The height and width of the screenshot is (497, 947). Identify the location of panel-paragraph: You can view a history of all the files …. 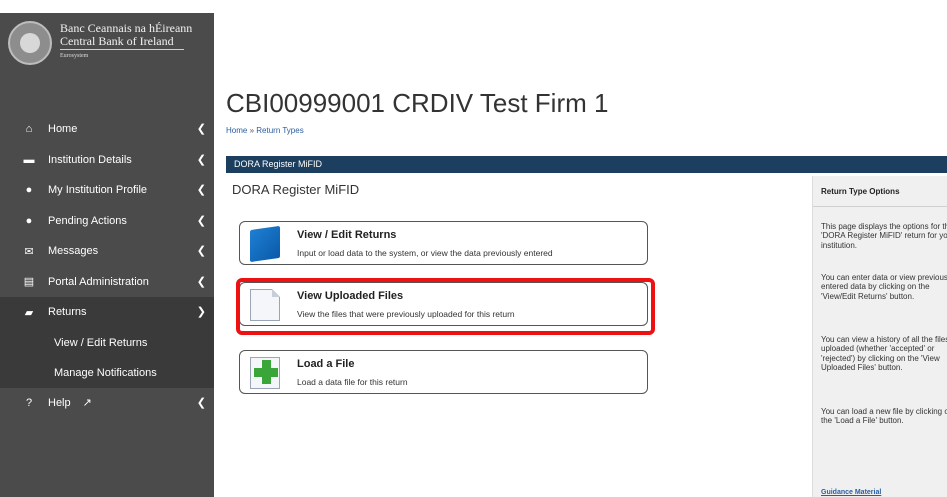
(884, 354).